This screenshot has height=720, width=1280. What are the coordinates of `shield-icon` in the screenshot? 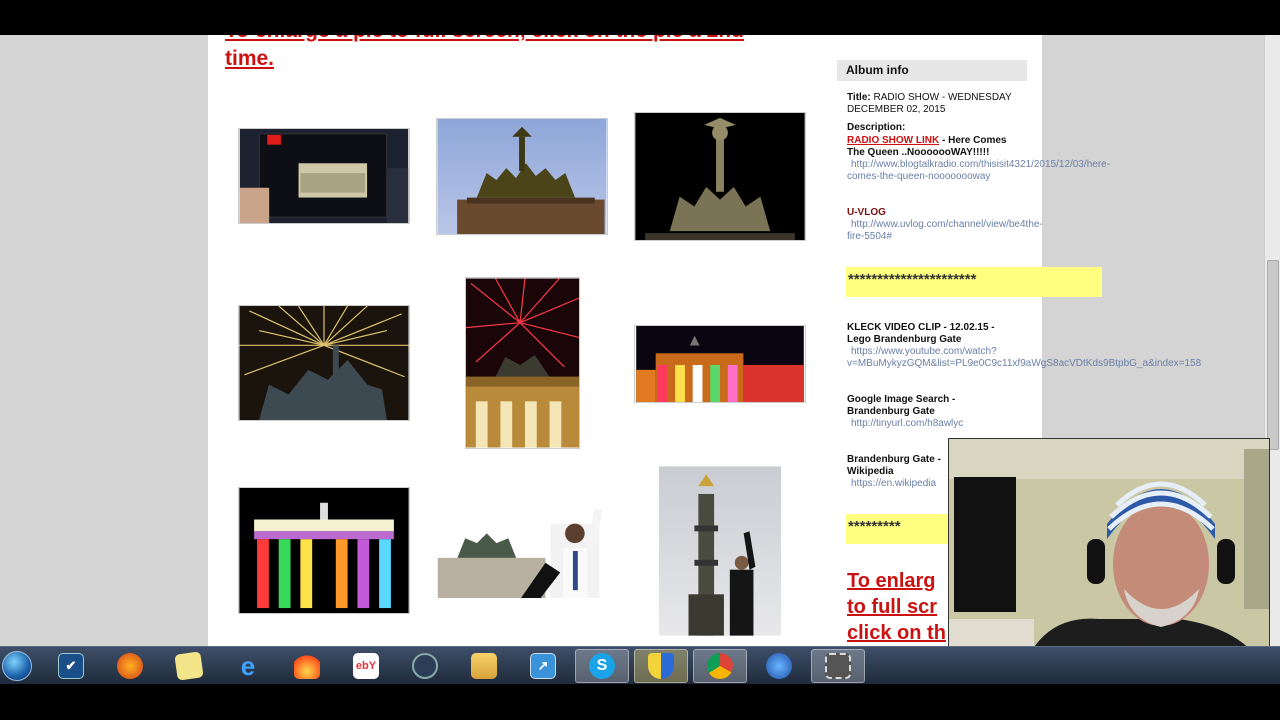 It's located at (661, 666).